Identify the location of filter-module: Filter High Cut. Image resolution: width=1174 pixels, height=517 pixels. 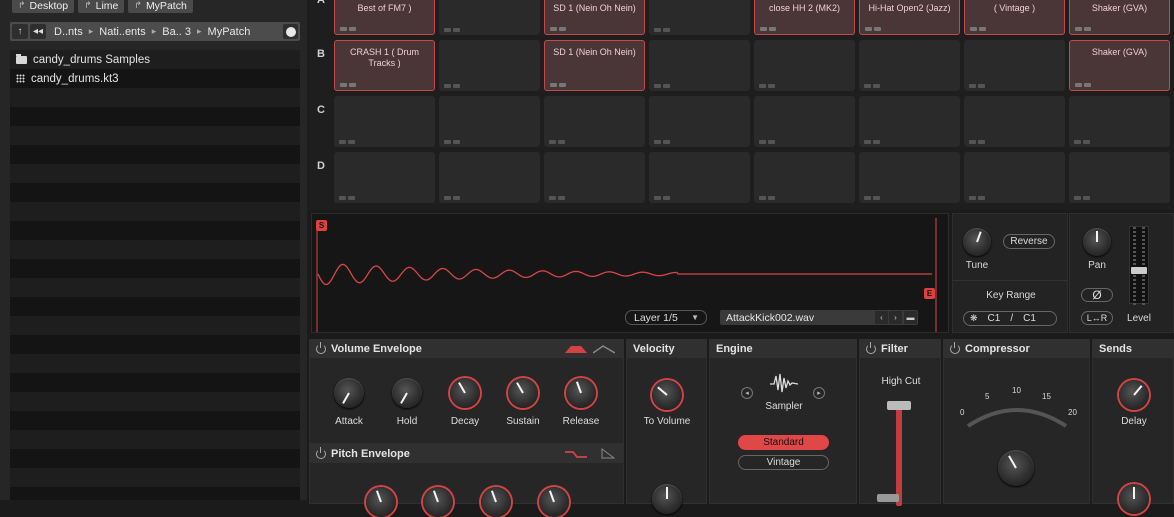
(900, 422).